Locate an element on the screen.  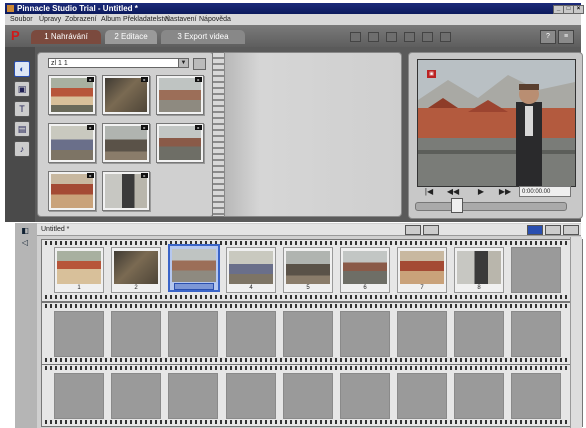
play-icon: ▶ is located at coordinates (481, 192).